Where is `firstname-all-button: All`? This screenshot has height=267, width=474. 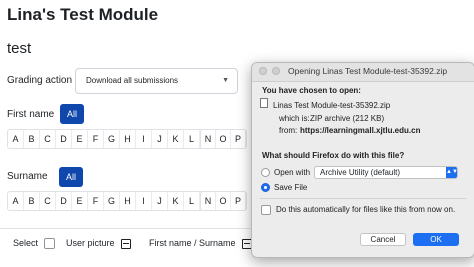 firstname-all-button: All is located at coordinates (72, 114).